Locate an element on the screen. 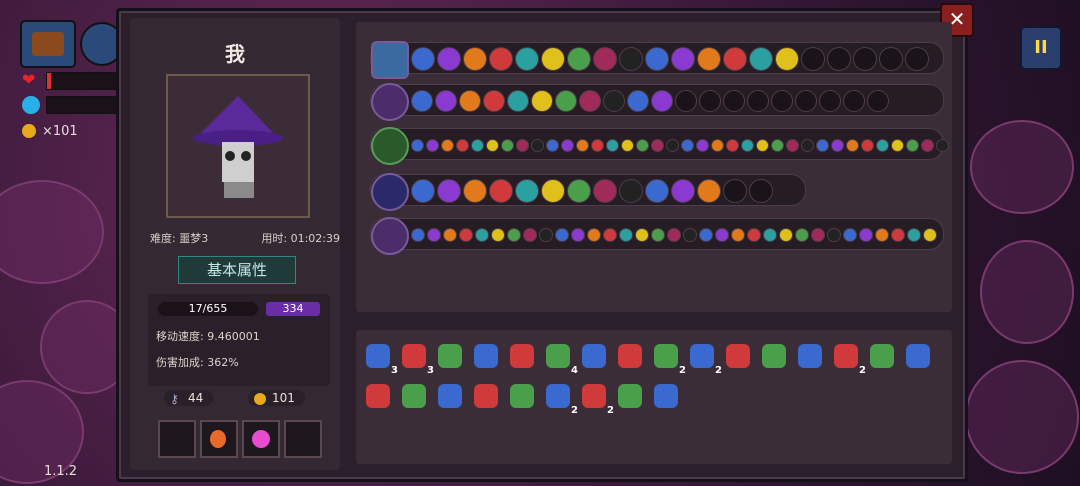 This screenshot has height=486, width=1080. inventory-item: 4 is located at coordinates (560, 358).